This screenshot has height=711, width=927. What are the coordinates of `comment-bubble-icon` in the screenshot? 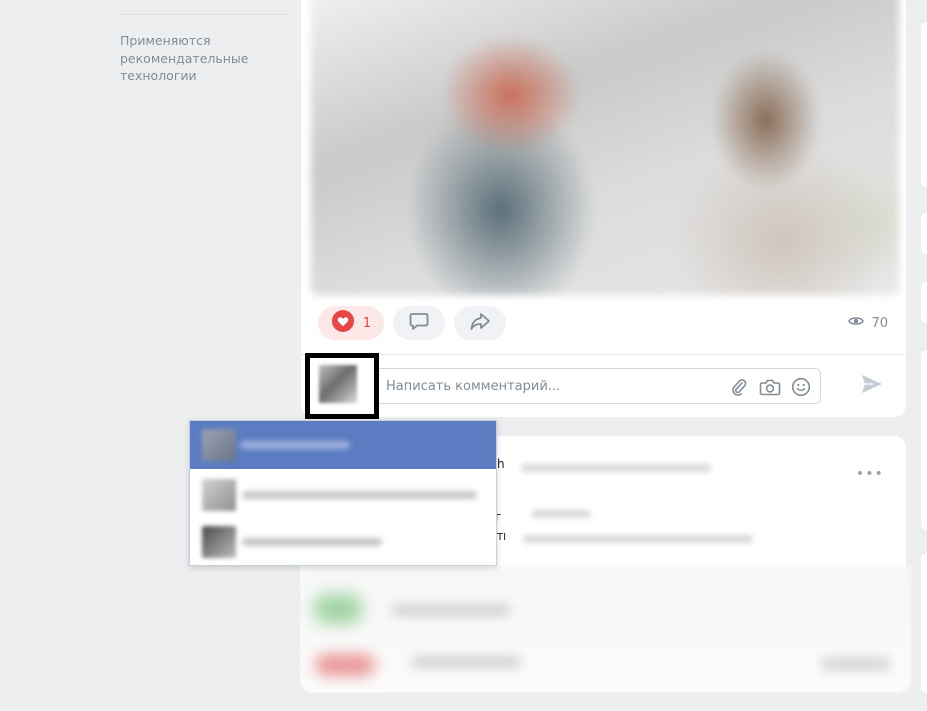 It's located at (419, 323).